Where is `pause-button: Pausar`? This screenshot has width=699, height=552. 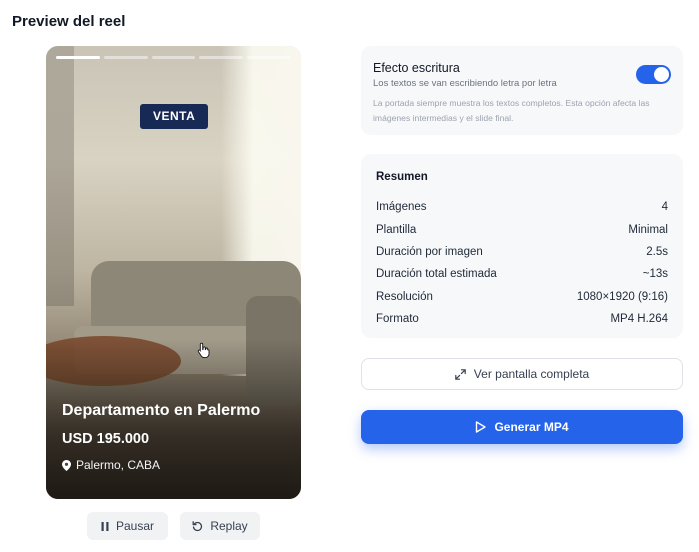
pause-button: Pausar is located at coordinates (127, 526).